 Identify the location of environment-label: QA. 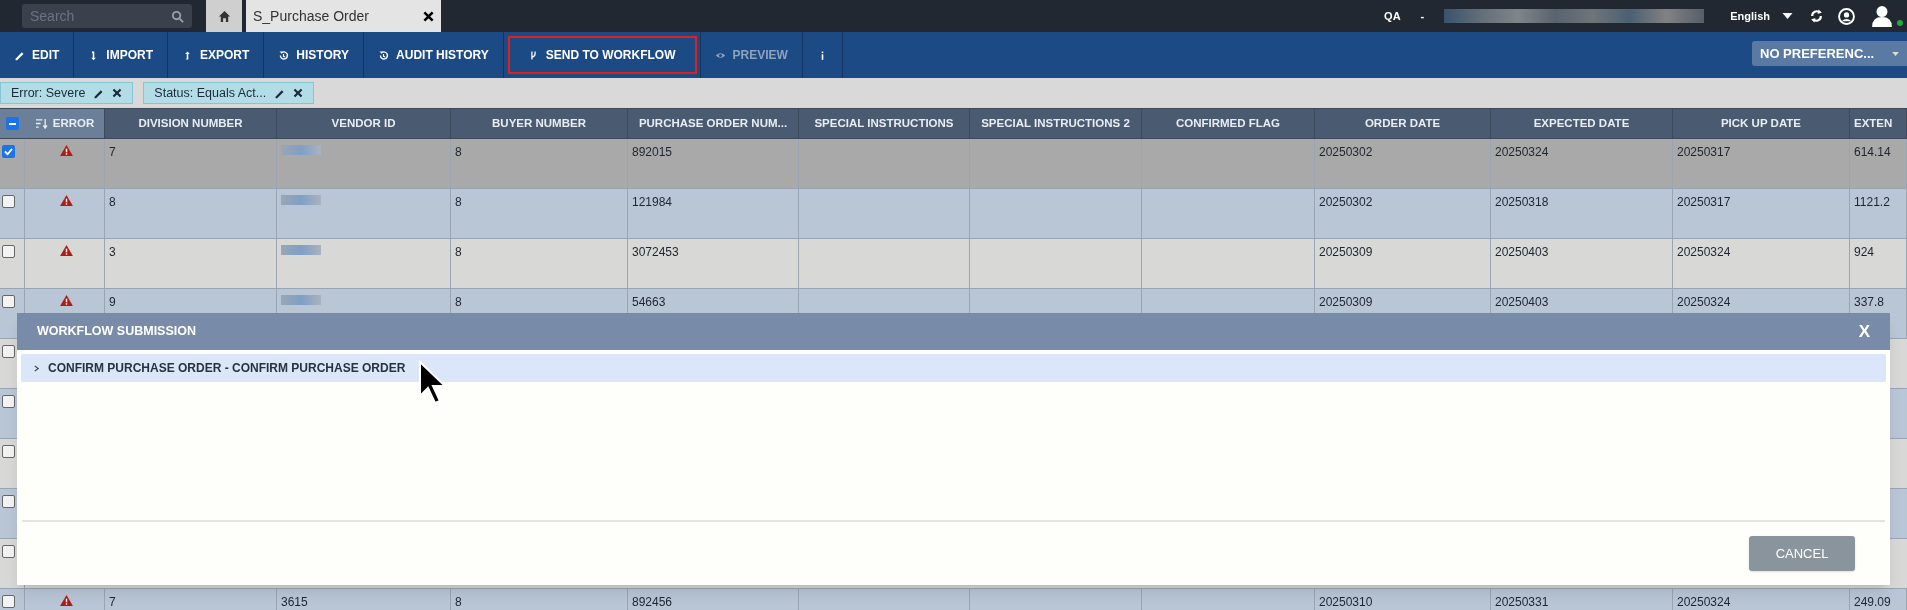
(1392, 16).